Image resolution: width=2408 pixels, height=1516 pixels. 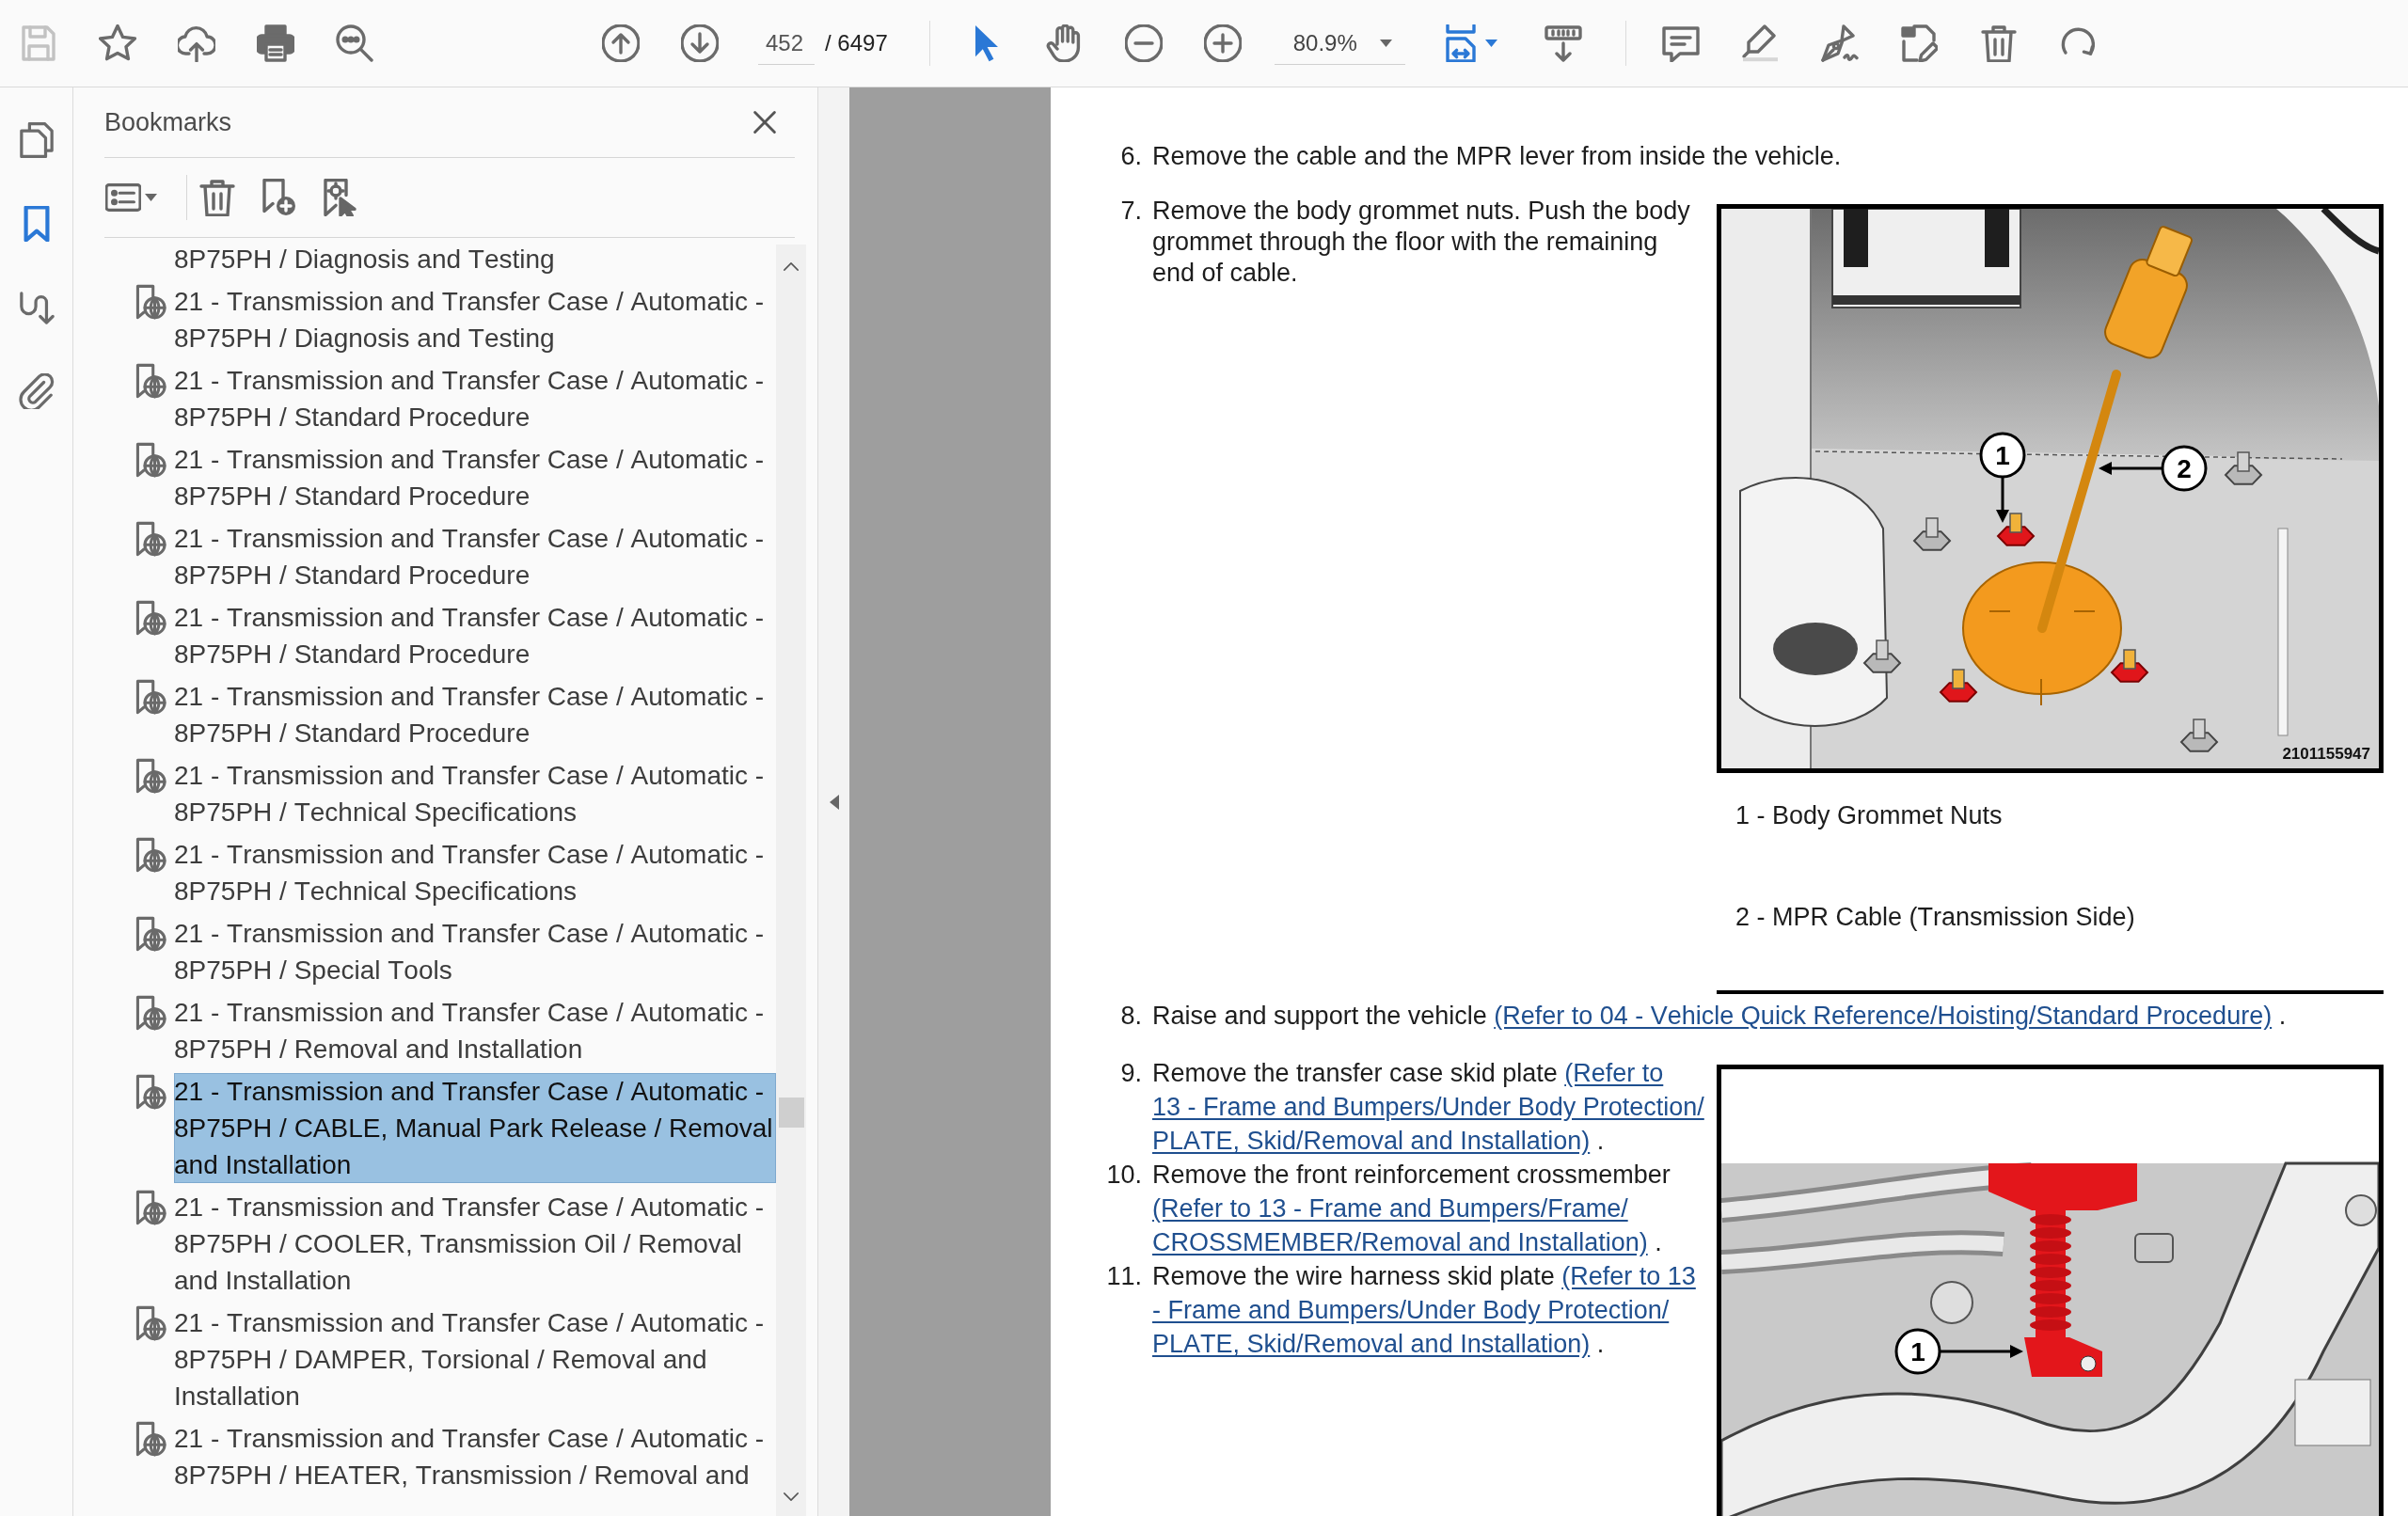 I want to click on star-icon, so click(x=118, y=43).